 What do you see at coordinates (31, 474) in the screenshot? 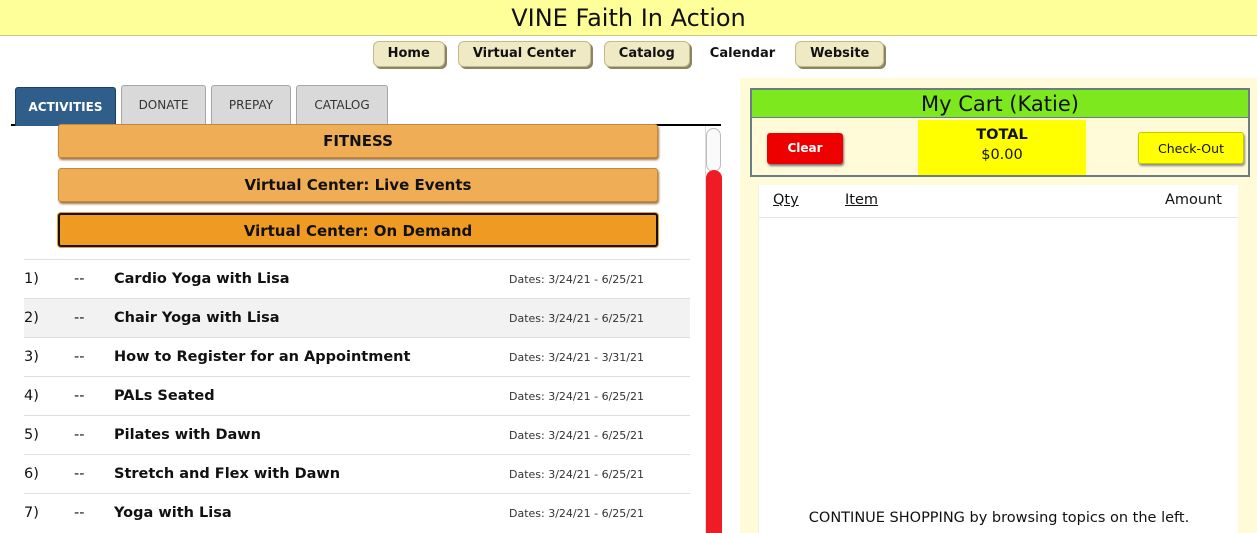
I see `row-number: 6)` at bounding box center [31, 474].